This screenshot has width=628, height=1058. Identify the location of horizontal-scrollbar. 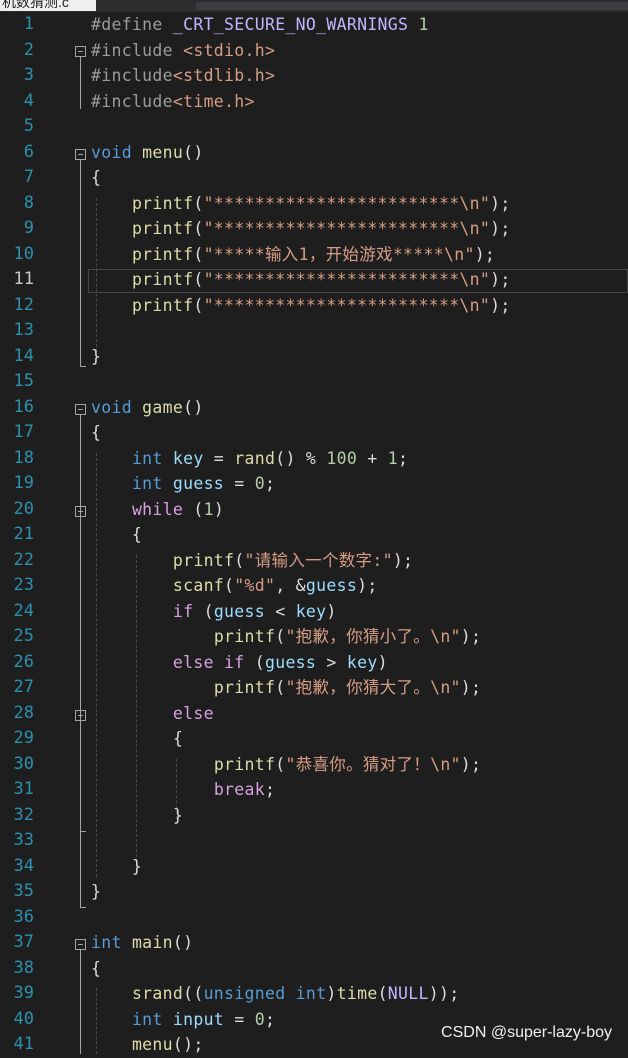
(362, 6).